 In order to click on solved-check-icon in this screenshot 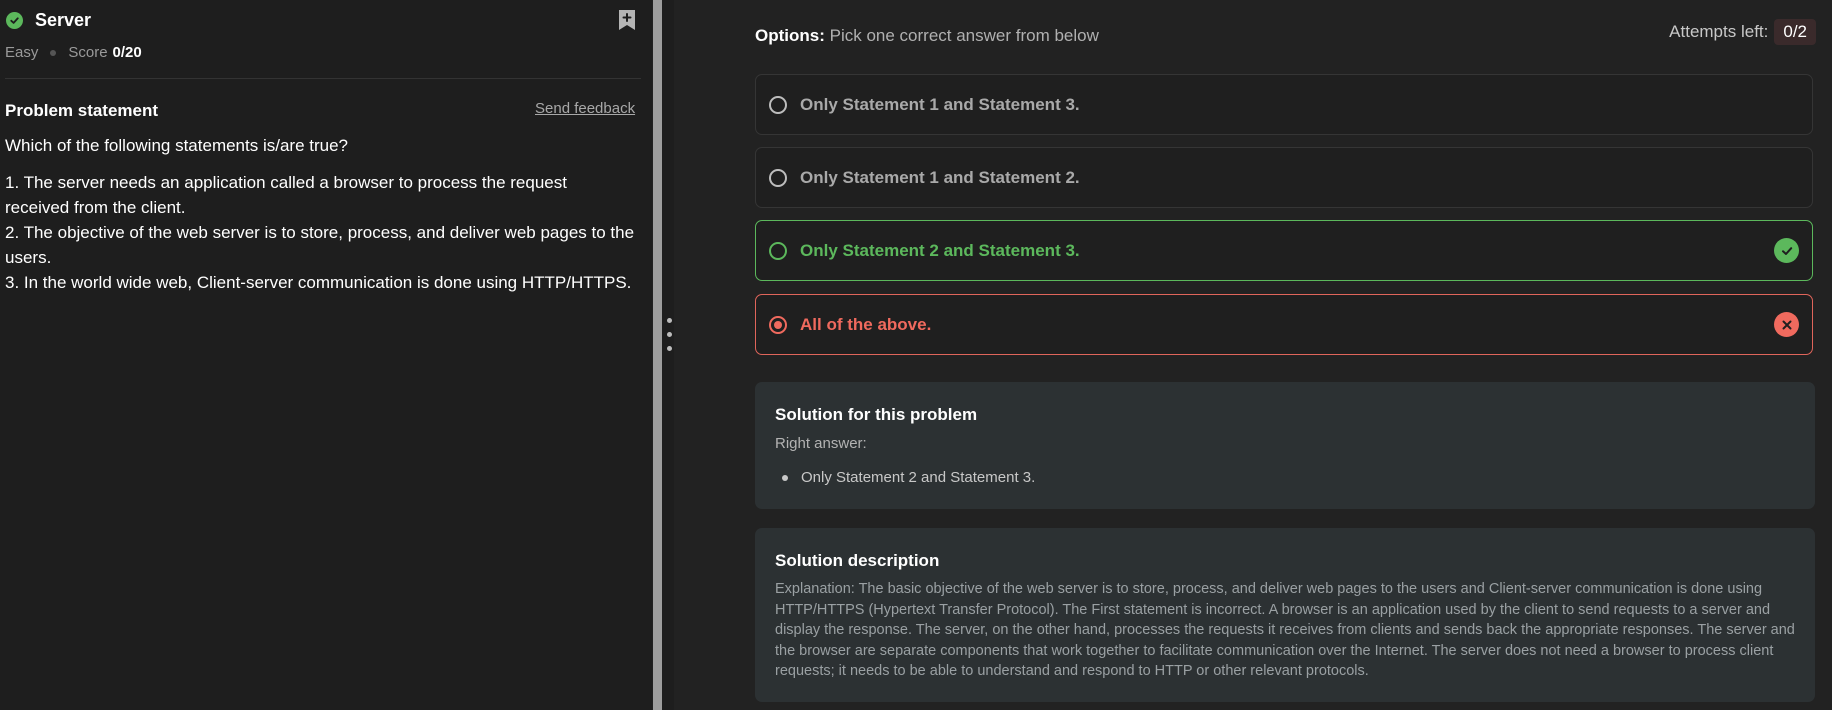, I will do `click(14, 20)`.